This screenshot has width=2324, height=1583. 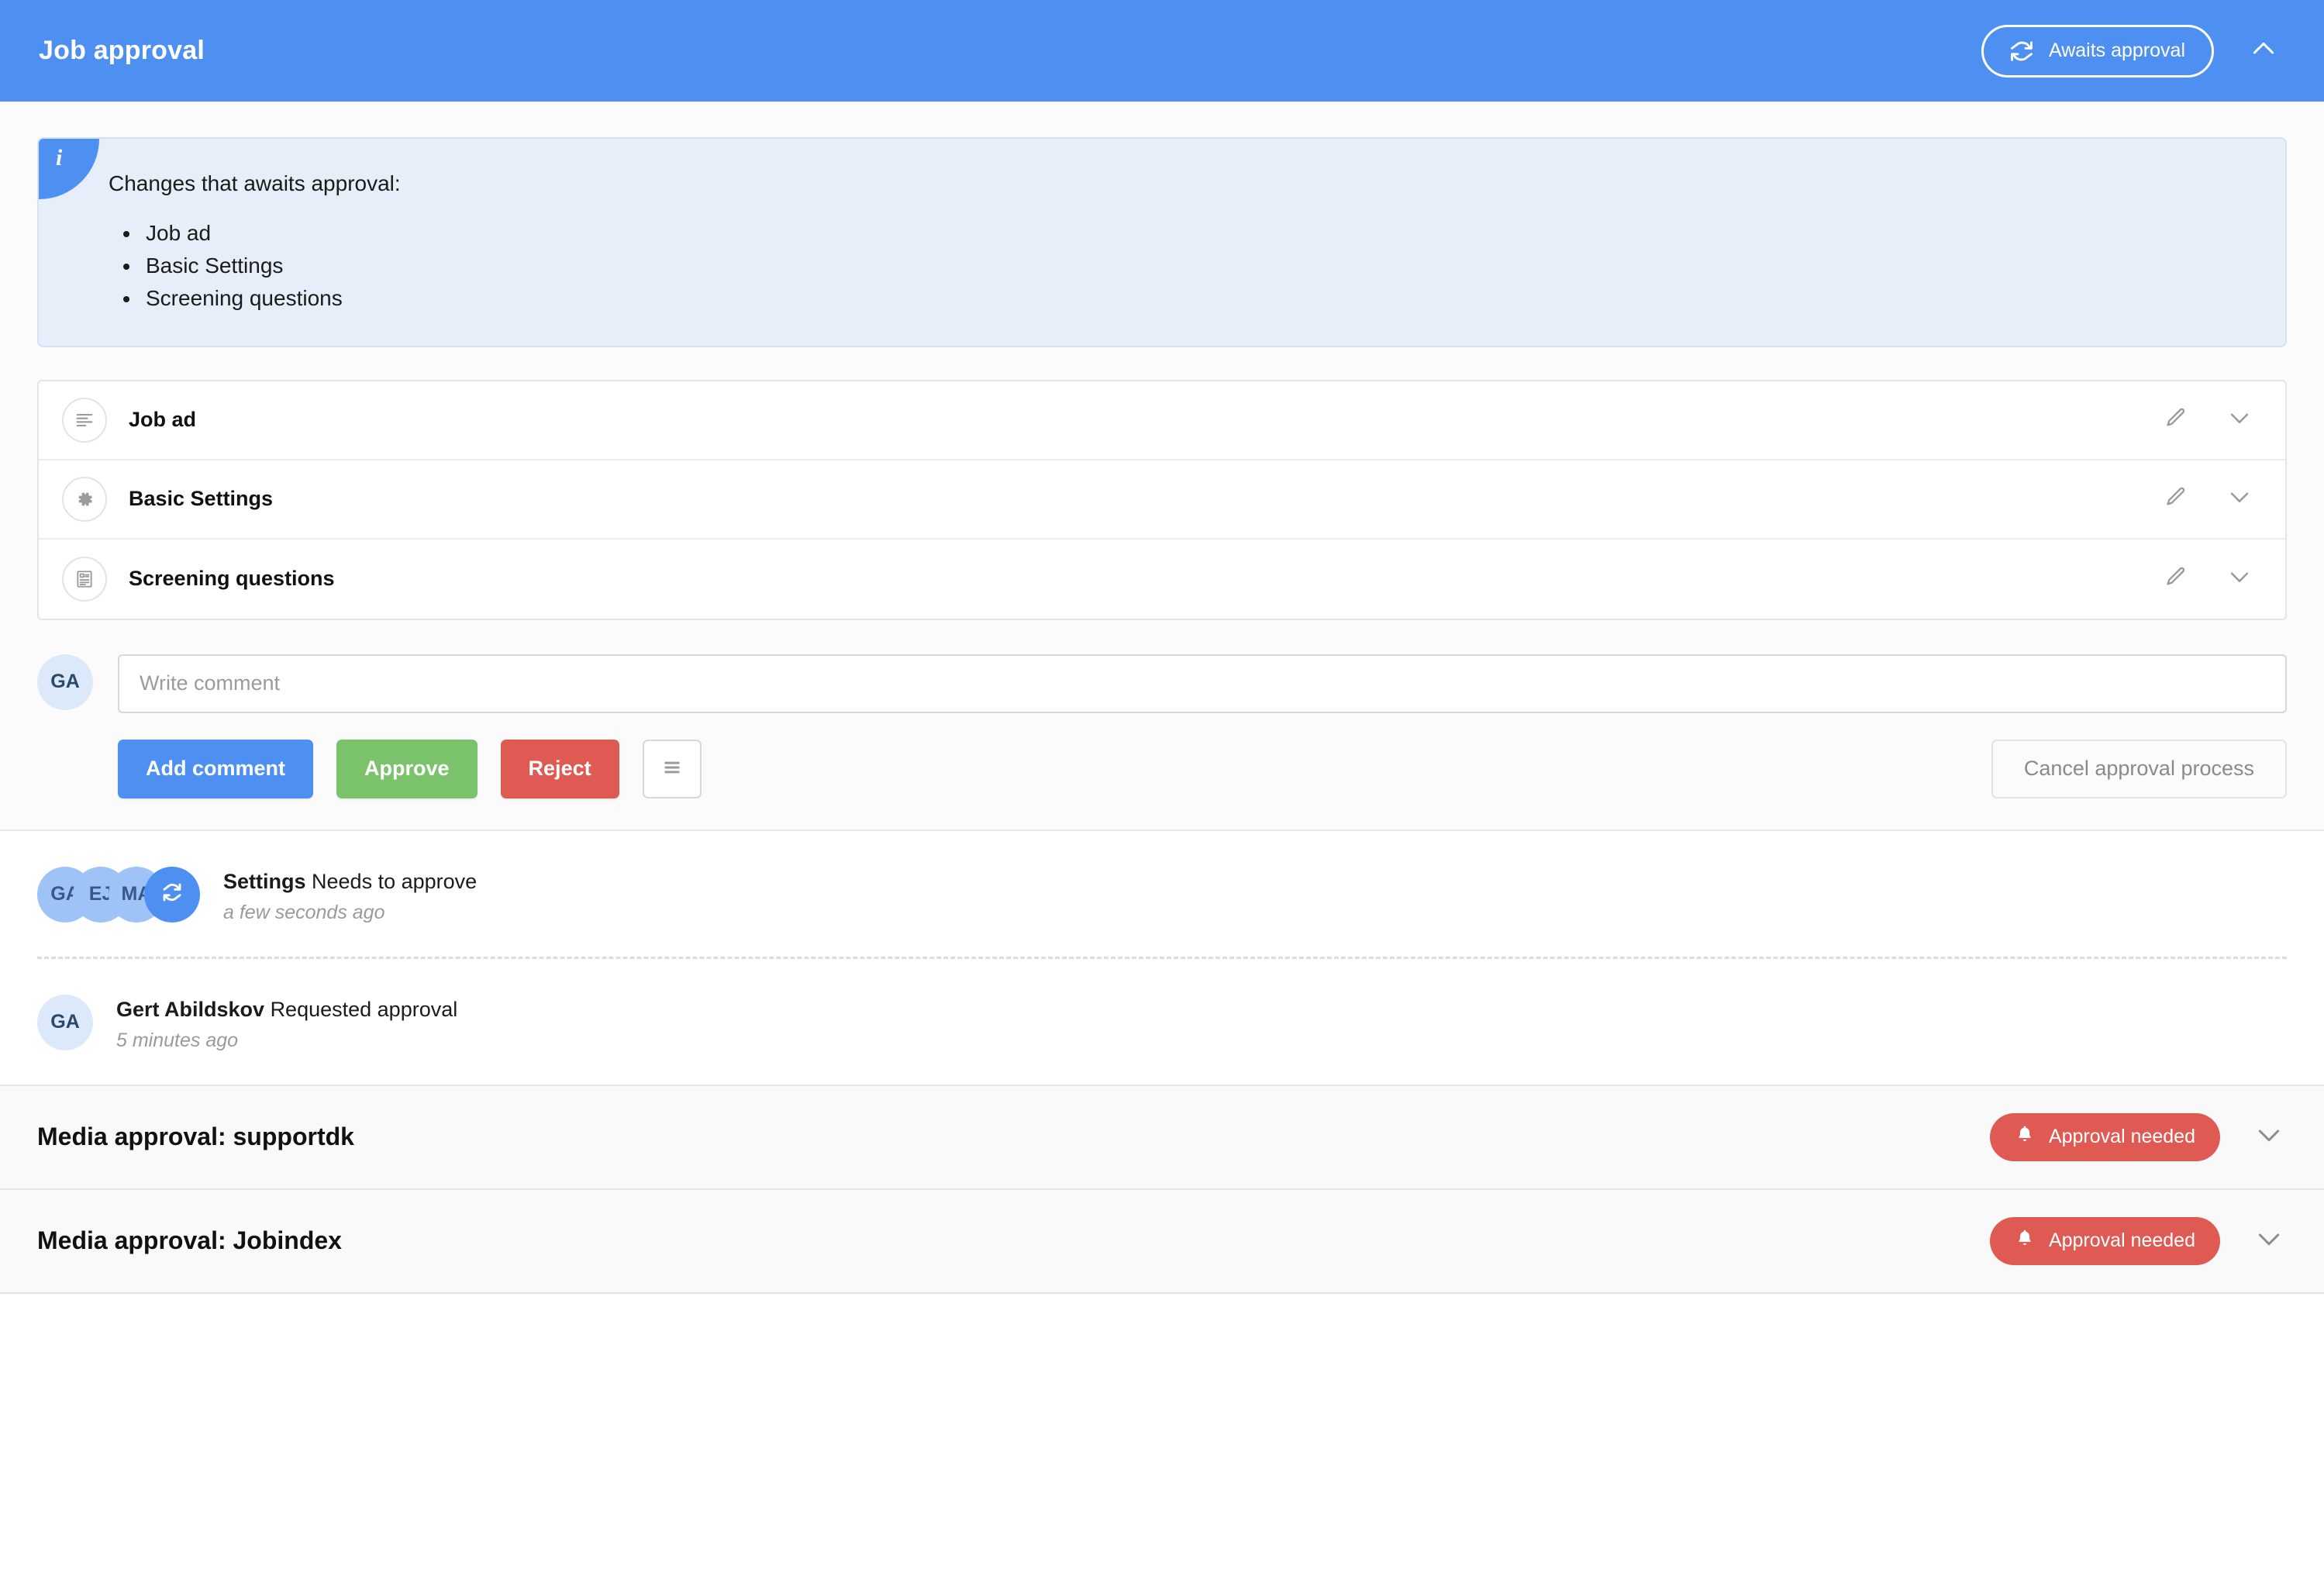 What do you see at coordinates (264, 881) in the screenshot?
I see `feed-item-subject: Settings` at bounding box center [264, 881].